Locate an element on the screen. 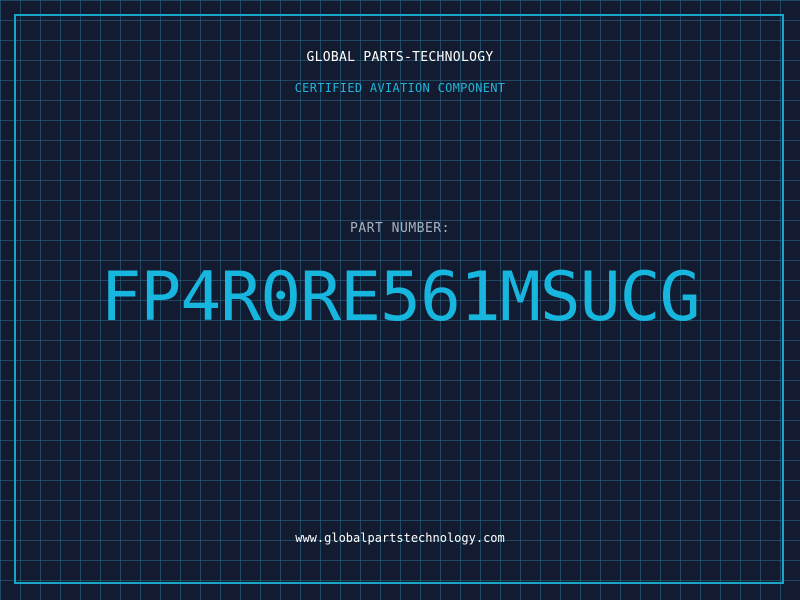 This screenshot has width=800, height=600. website-url: www.globalpartstechnology.com is located at coordinates (400, 538).